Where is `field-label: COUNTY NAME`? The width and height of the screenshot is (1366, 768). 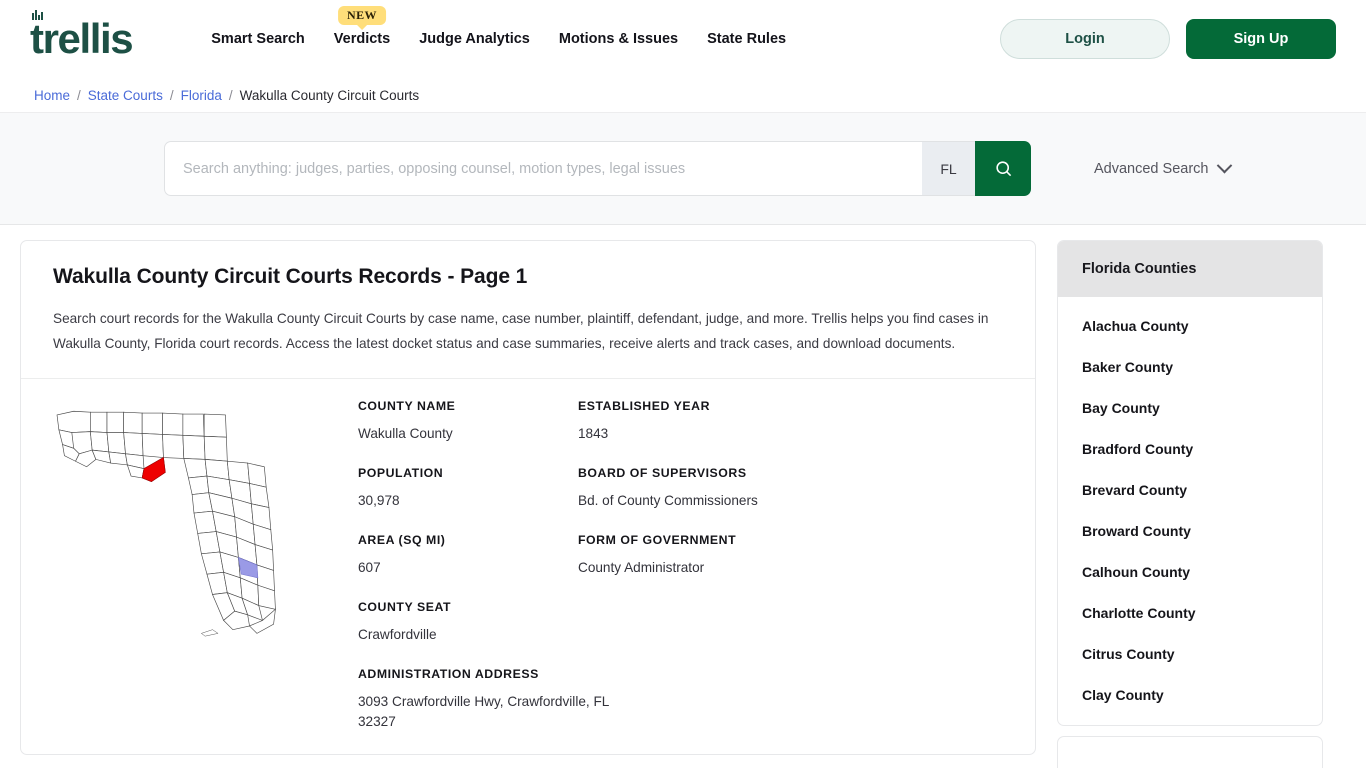 field-label: COUNTY NAME is located at coordinates (407, 406).